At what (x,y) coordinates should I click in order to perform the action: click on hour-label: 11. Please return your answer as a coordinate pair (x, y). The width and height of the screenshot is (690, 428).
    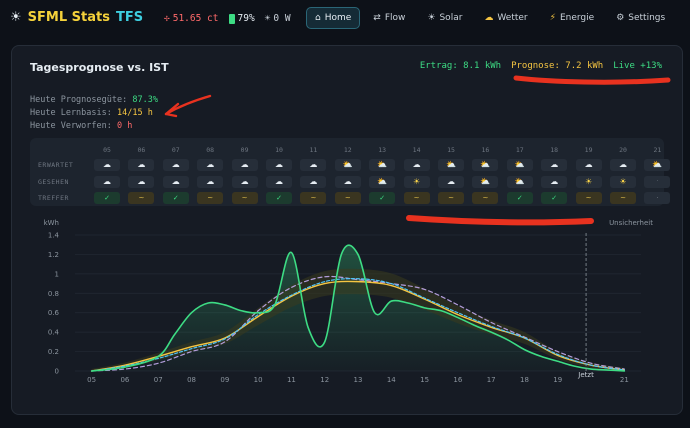
    Looking at the image, I should click on (313, 150).